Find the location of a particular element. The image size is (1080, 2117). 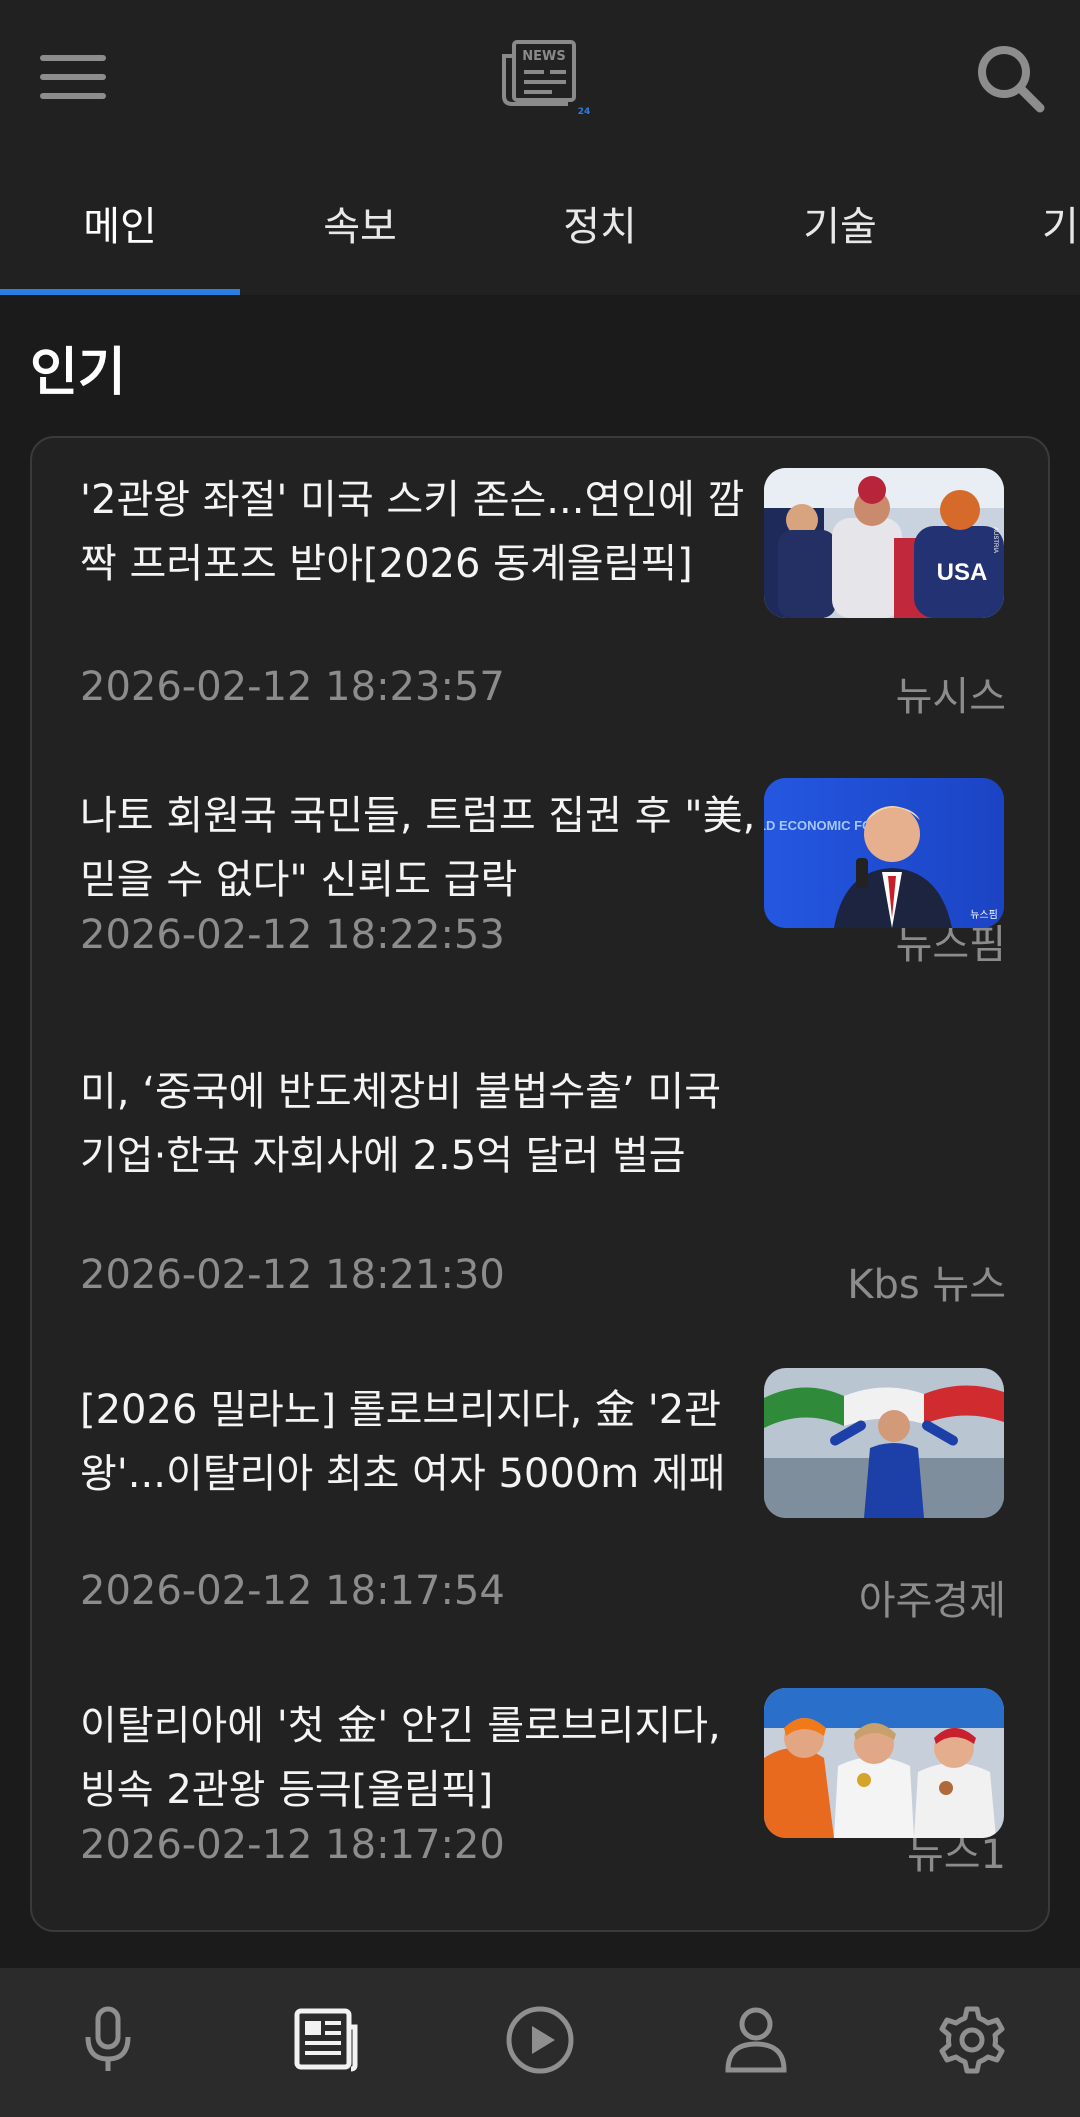

category-tabs: 메인 속보 정치 기술 기 is located at coordinates (540, 222).